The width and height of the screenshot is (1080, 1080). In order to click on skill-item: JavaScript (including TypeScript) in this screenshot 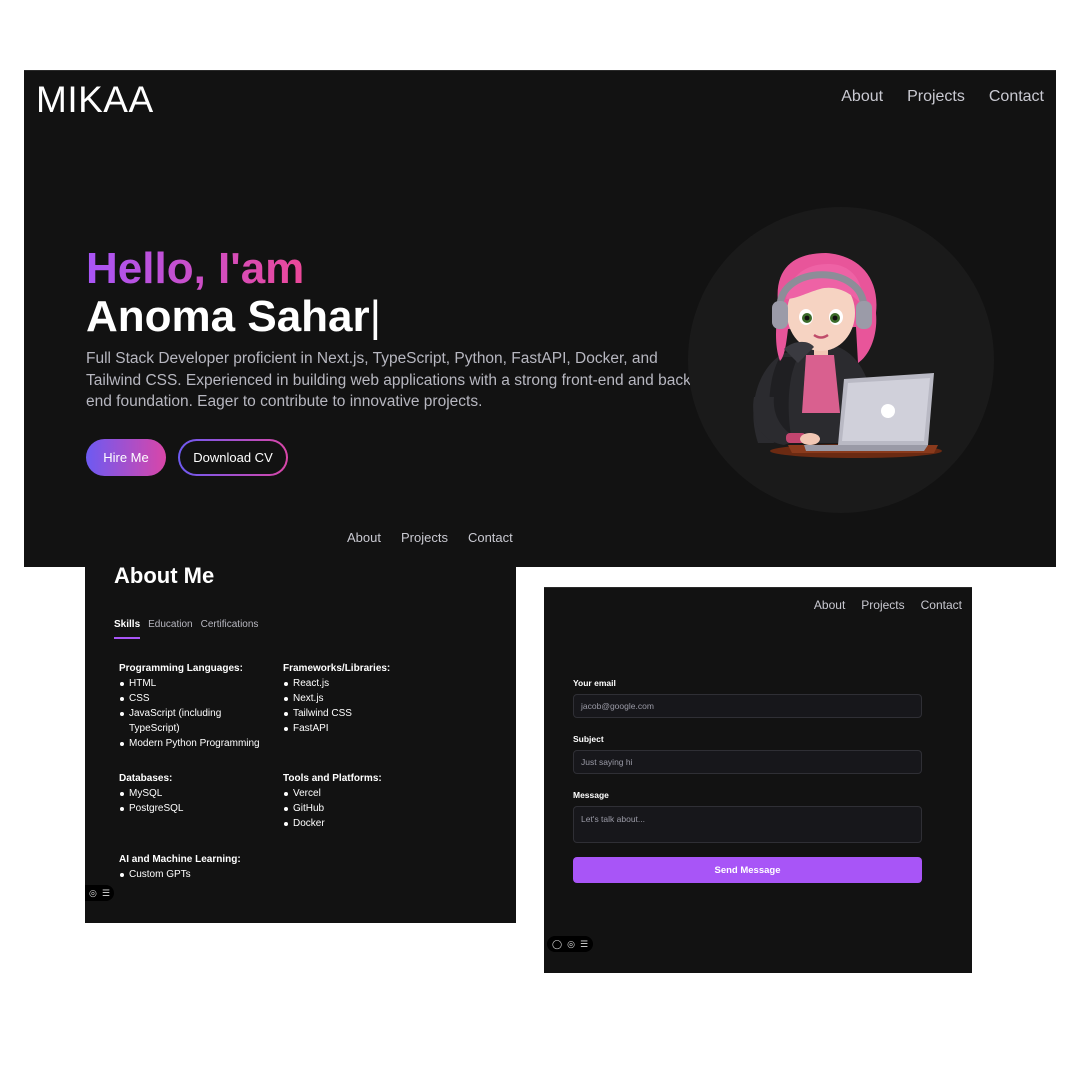, I will do `click(179, 721)`.